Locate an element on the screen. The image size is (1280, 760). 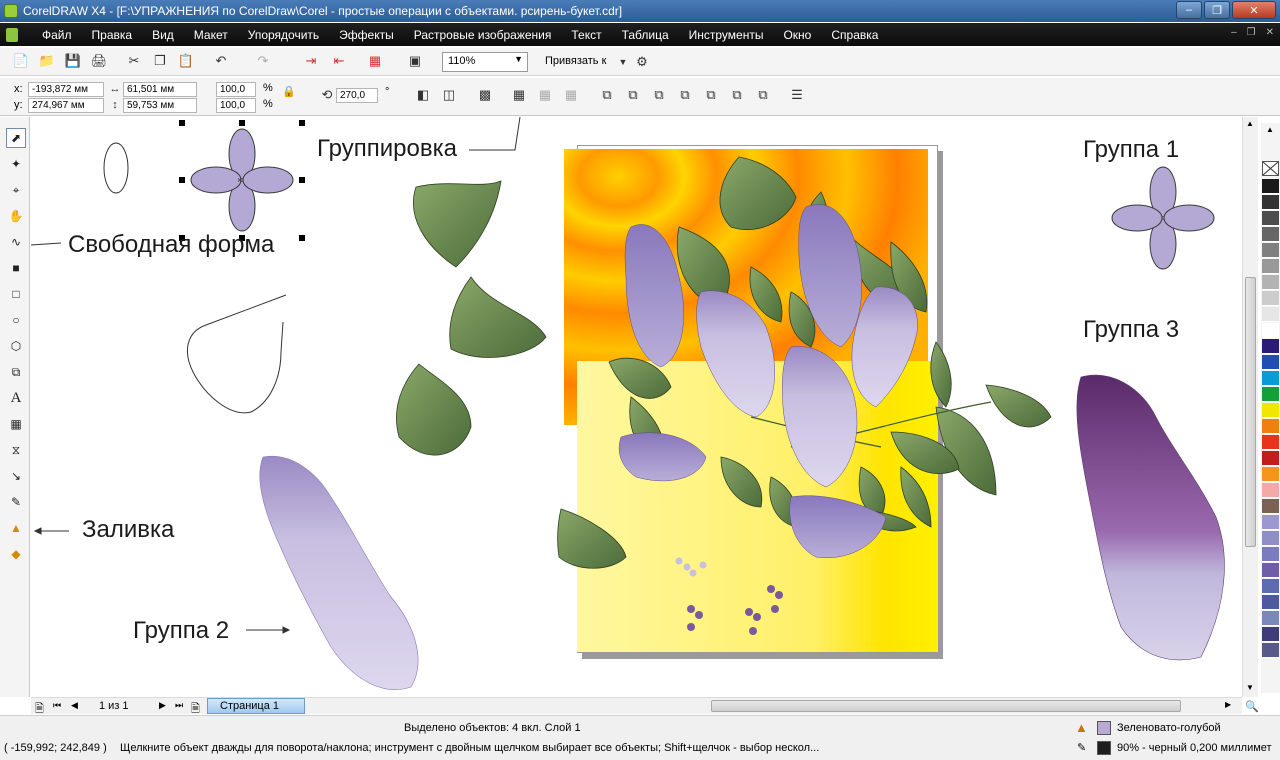
zoom-navigator-icon: 🔍 is located at coordinates (1252, 706).